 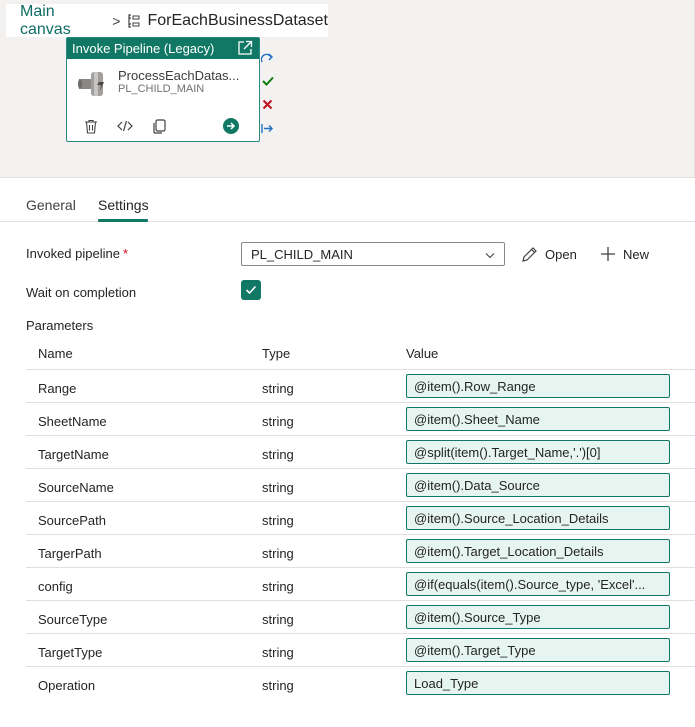 What do you see at coordinates (267, 128) in the screenshot?
I see `completion-arrow-icon` at bounding box center [267, 128].